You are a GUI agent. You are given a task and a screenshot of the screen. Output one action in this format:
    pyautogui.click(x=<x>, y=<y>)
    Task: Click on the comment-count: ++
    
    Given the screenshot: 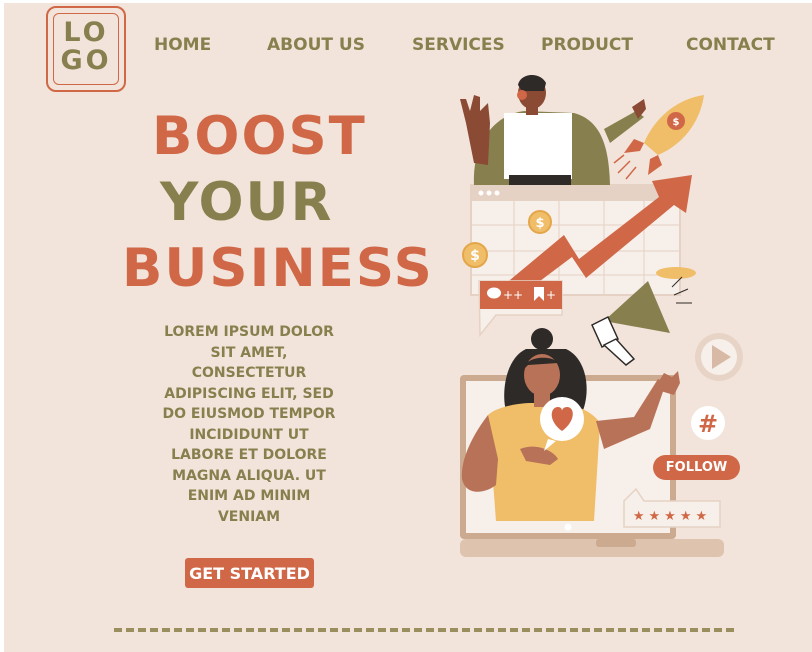 What is the action you would take?
    pyautogui.click(x=513, y=295)
    